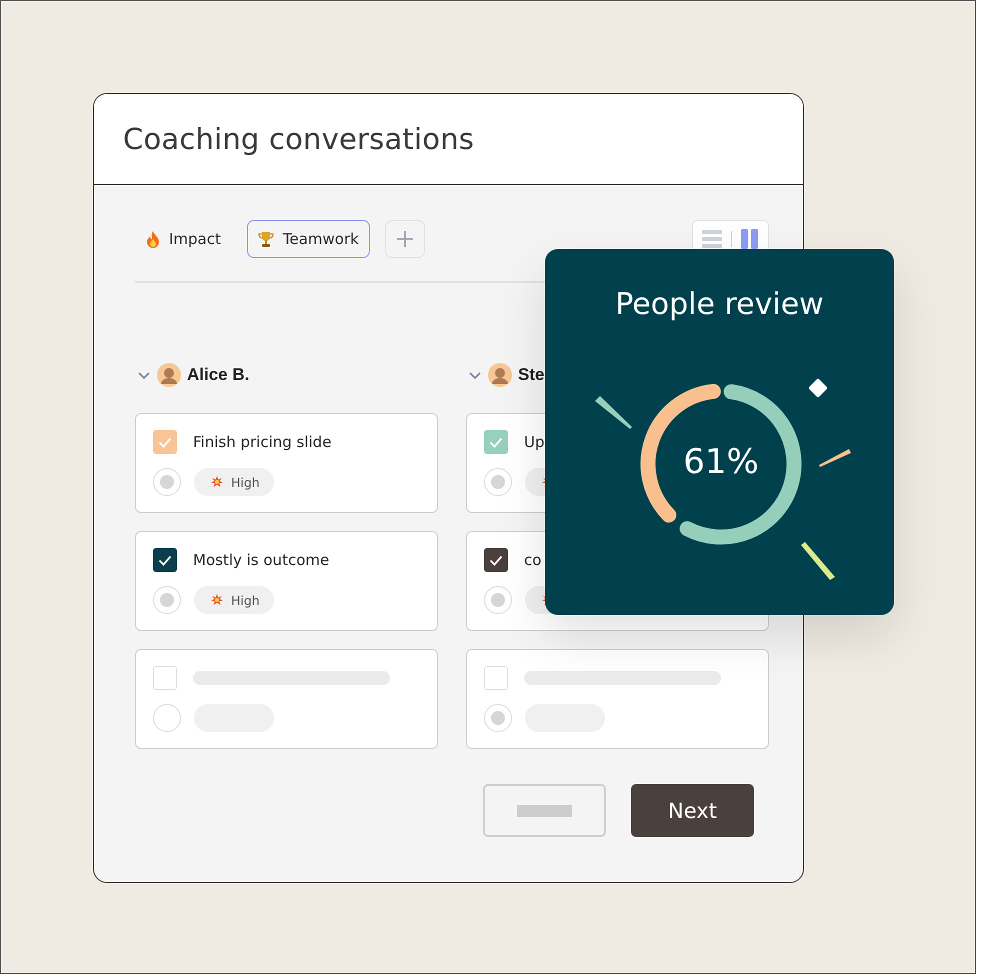  What do you see at coordinates (692, 810) in the screenshot?
I see `next-button: Next` at bounding box center [692, 810].